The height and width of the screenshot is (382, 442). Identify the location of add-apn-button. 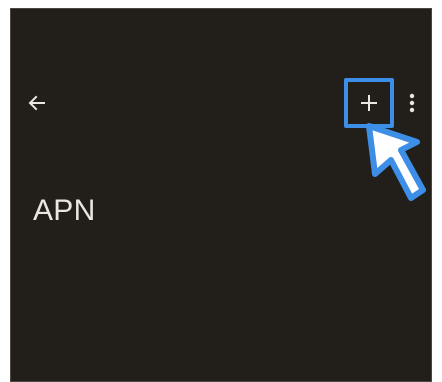
(369, 103).